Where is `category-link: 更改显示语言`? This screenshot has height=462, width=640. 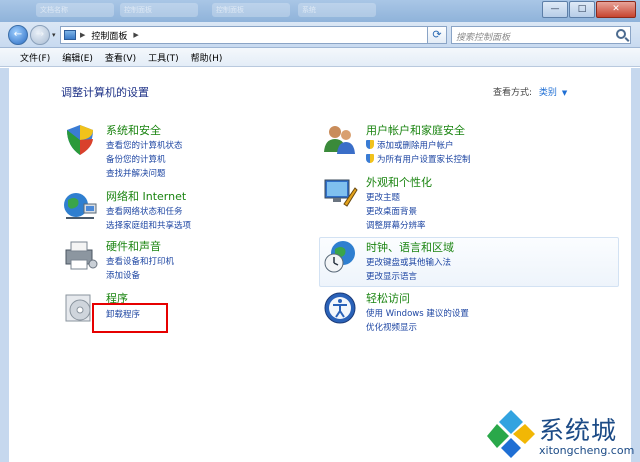
category-link: 更改显示语言 is located at coordinates (391, 276).